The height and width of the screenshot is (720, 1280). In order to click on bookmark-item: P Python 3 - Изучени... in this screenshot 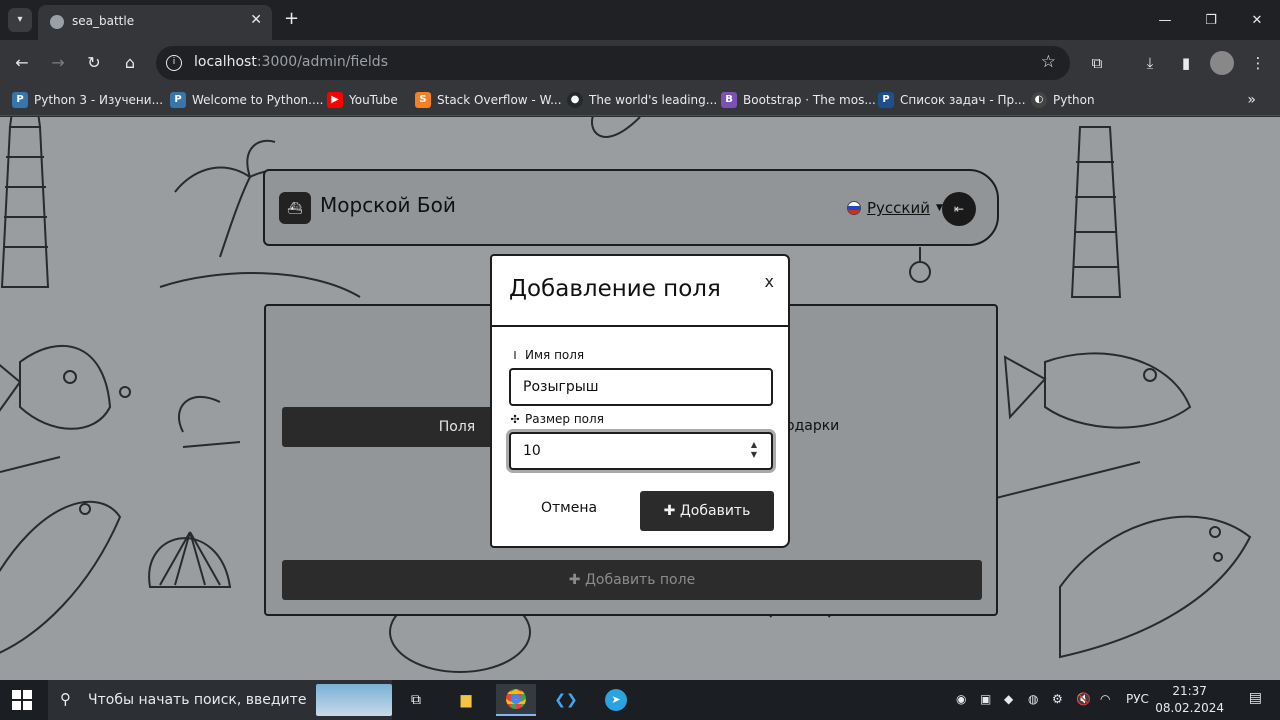, I will do `click(87, 100)`.